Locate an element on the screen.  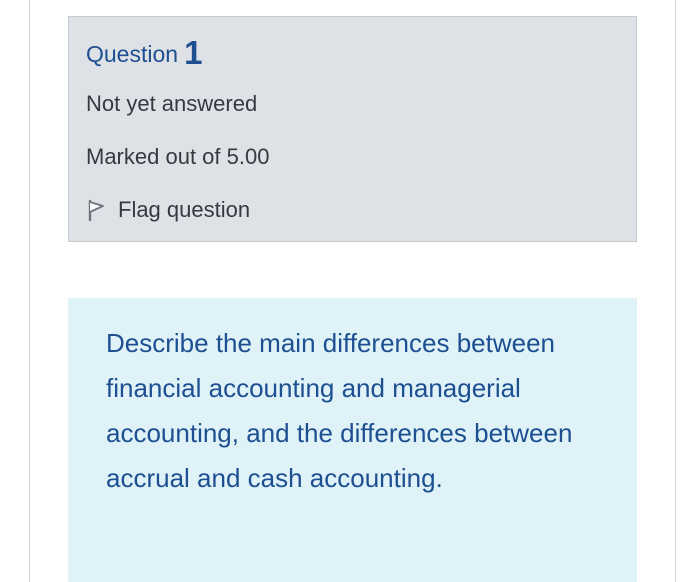
question-heading: Question 1 is located at coordinates (144, 53).